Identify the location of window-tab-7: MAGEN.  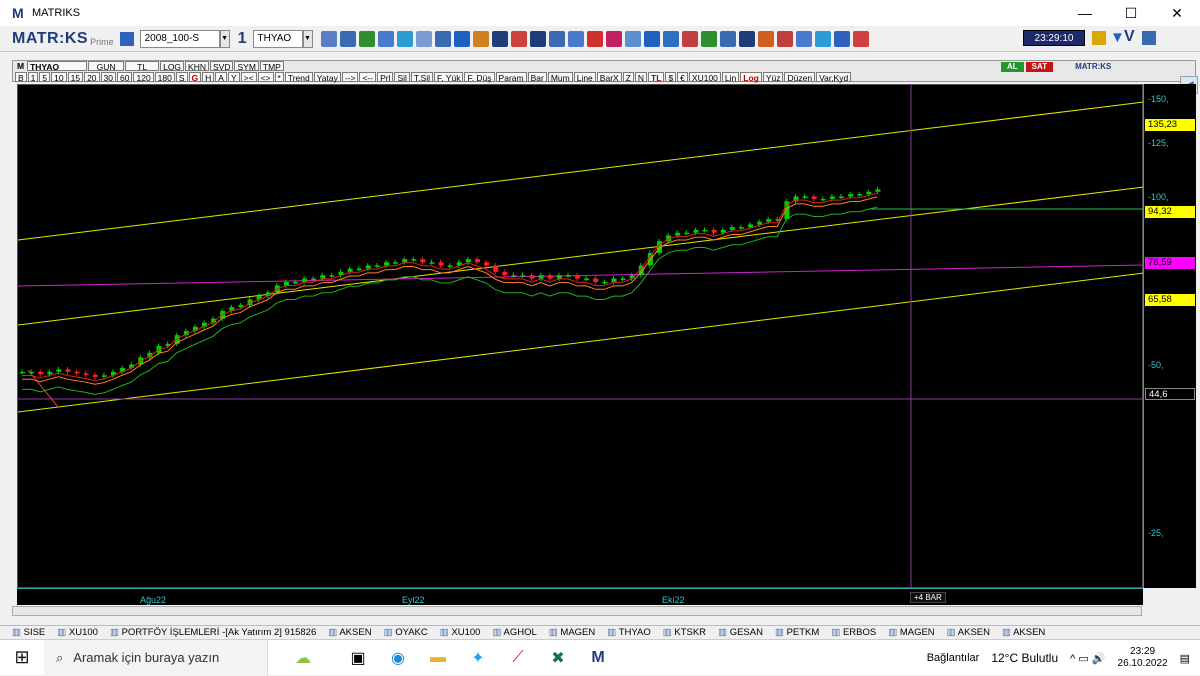
(572, 632).